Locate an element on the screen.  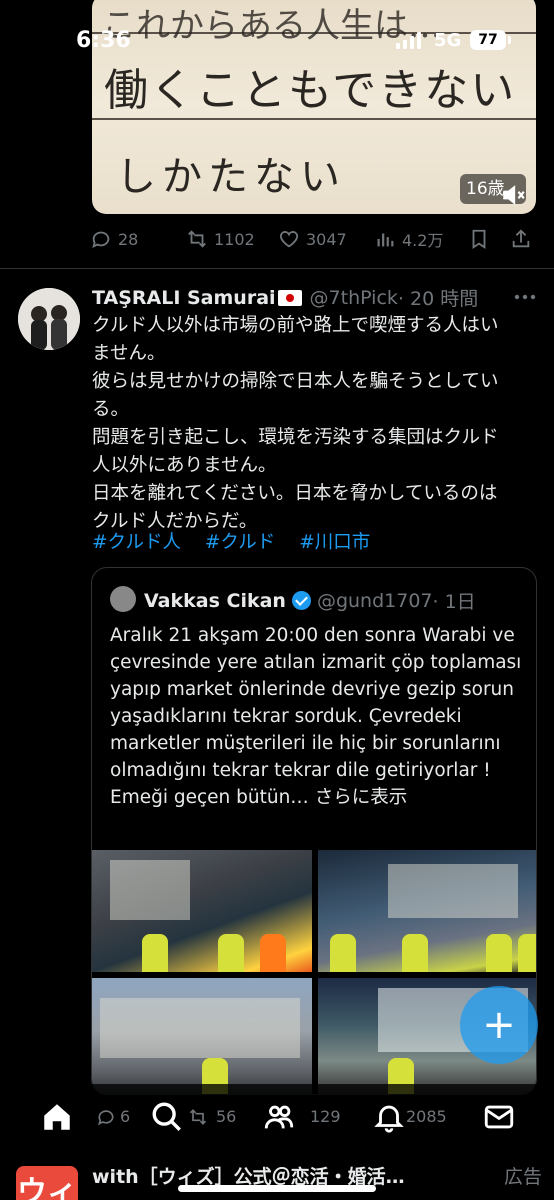
hashtag-link: #クルド is located at coordinates (240, 542).